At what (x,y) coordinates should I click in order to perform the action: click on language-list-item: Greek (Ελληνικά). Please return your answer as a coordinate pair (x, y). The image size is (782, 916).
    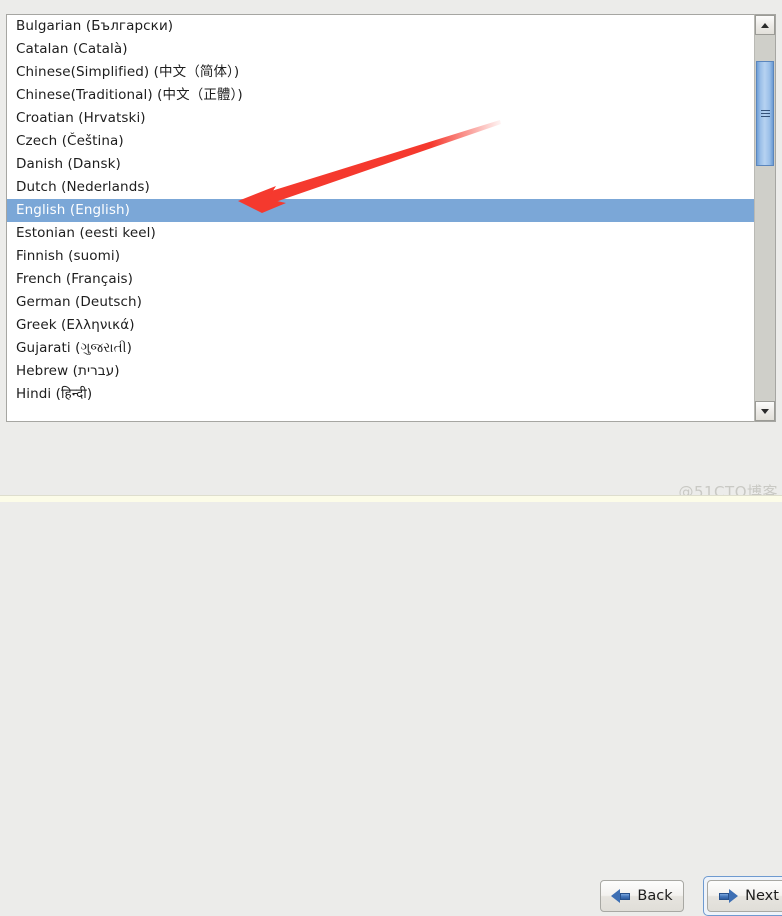
    Looking at the image, I should click on (380, 325).